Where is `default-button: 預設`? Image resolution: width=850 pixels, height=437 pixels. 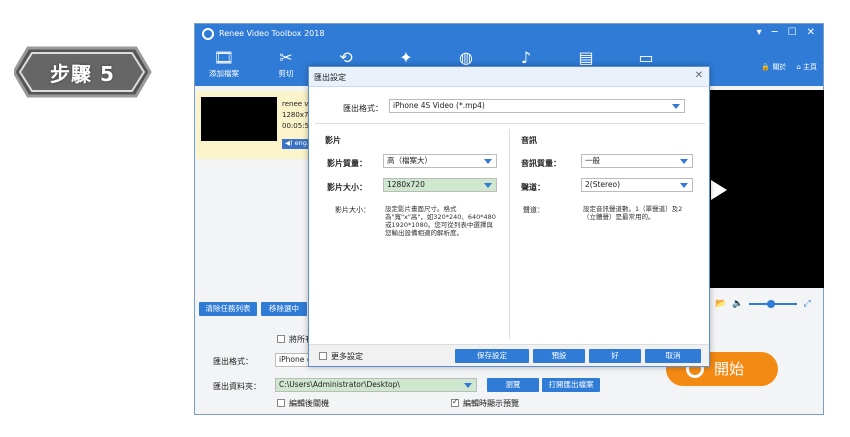 default-button: 預設 is located at coordinates (559, 356).